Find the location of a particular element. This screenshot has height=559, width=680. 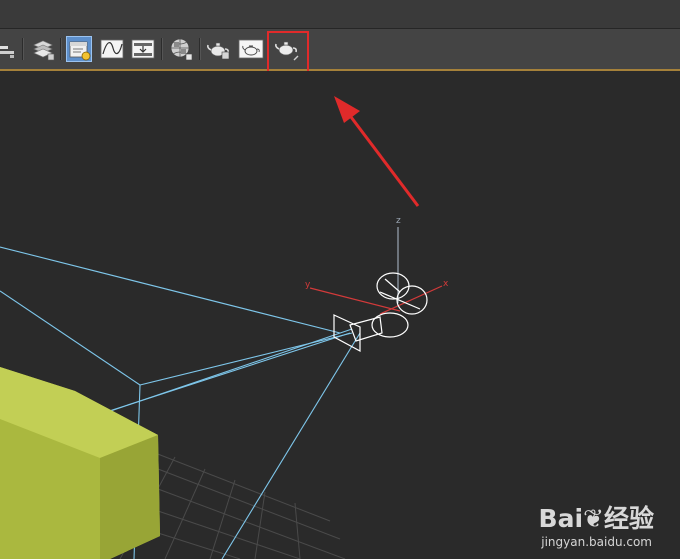

scene-explorer-button is located at coordinates (79, 49).